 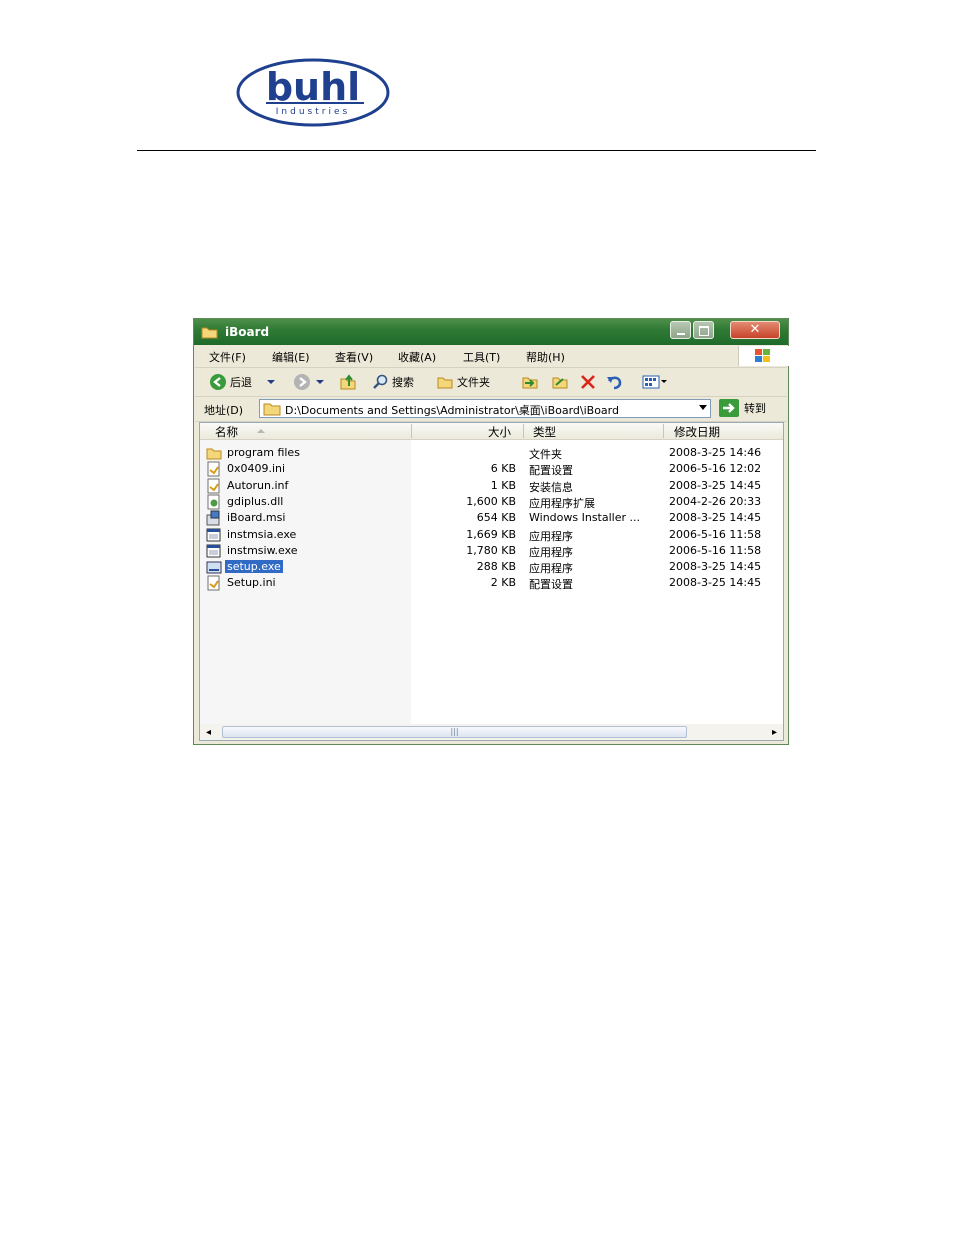 I want to click on file-modified: 2006-5-16 12:02, so click(x=715, y=469).